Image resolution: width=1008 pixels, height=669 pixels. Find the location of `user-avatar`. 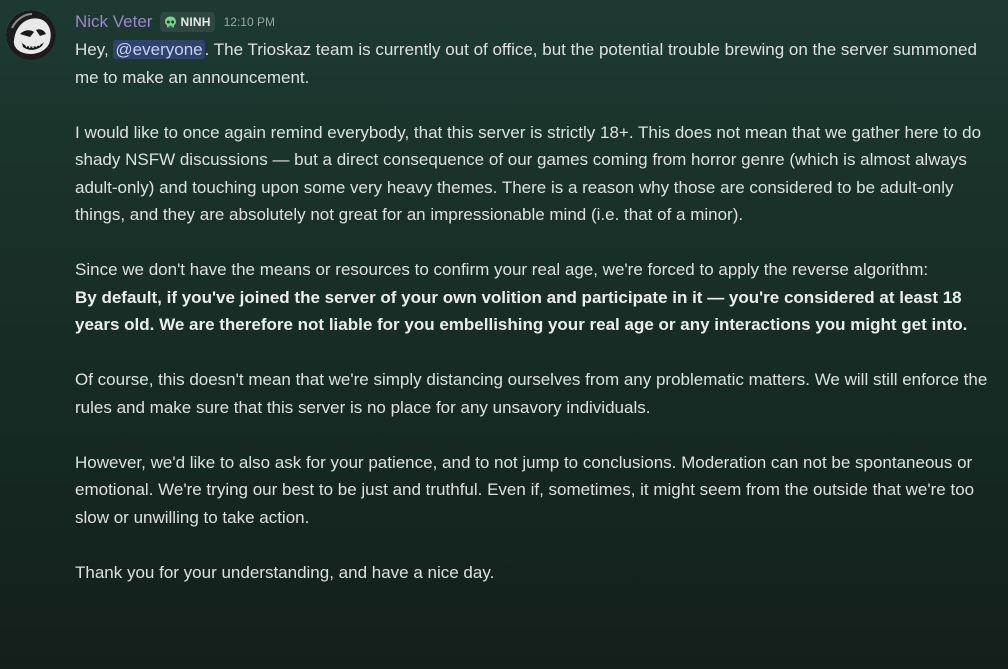

user-avatar is located at coordinates (31, 35).